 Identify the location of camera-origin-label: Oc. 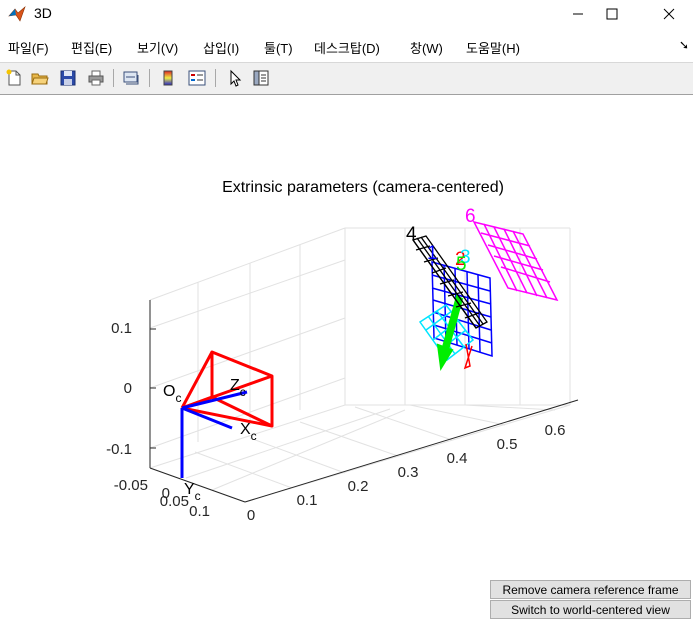
(172, 394).